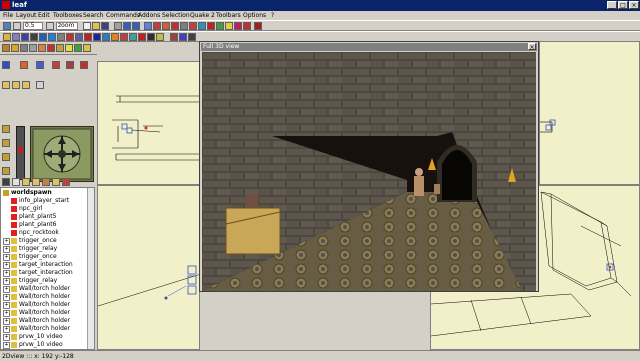 The image size is (640, 361). Describe the element at coordinates (33, 26) in the screenshot. I see `grid-size-field: 0.5` at that location.